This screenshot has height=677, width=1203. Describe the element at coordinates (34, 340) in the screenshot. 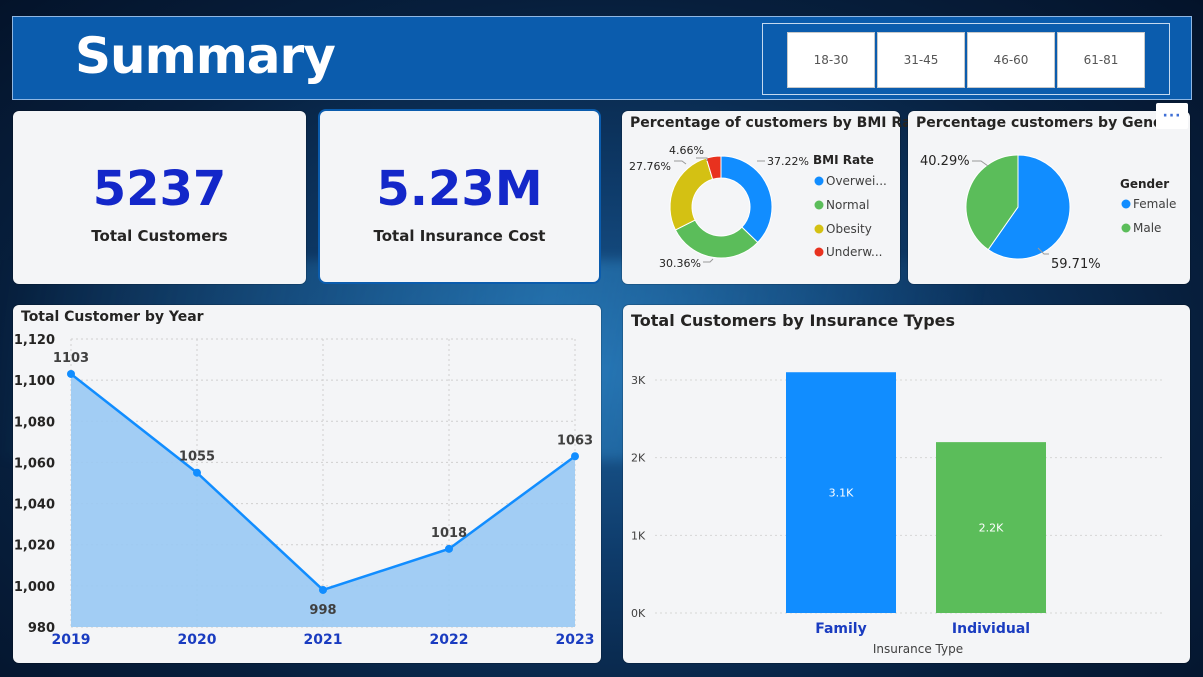

I see `y-tick-label: 1,120` at that location.